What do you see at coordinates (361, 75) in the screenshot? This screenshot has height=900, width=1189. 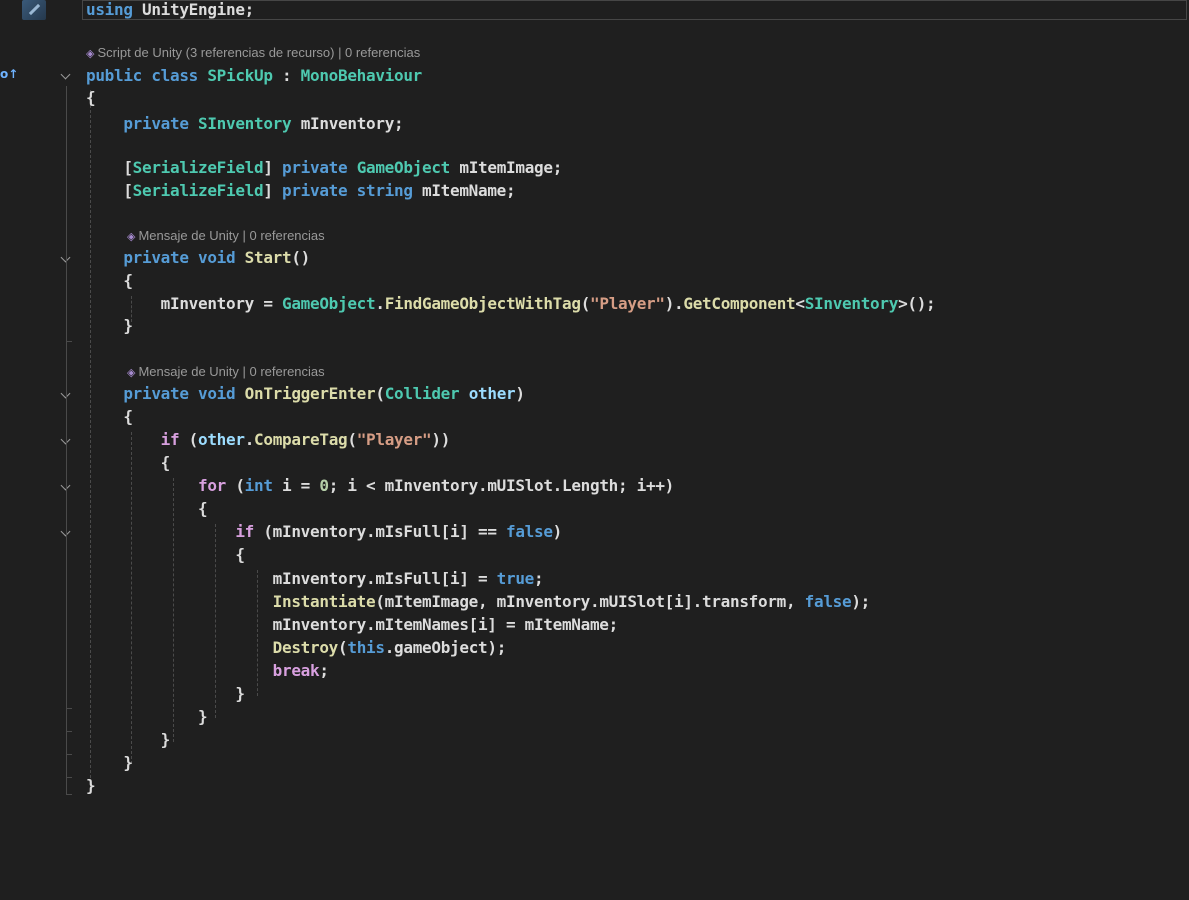 I see `code-token: MonoBehaviour` at bounding box center [361, 75].